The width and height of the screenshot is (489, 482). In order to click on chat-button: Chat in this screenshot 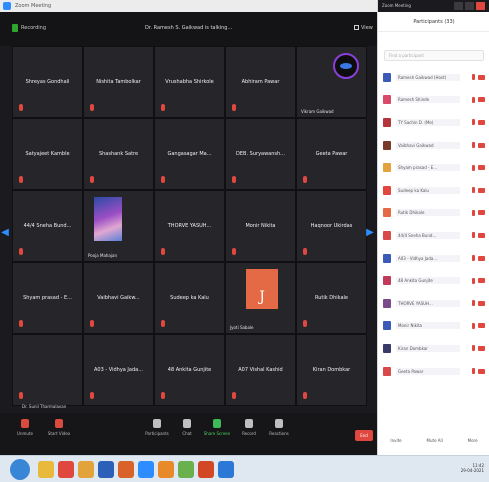, I will do `click(187, 427)`.